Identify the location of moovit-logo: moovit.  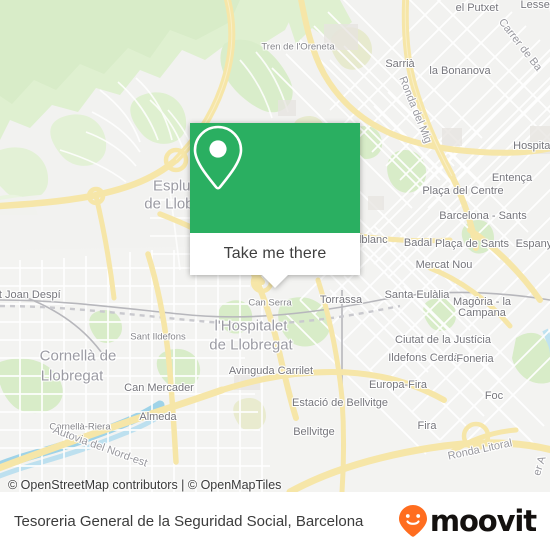
(467, 520).